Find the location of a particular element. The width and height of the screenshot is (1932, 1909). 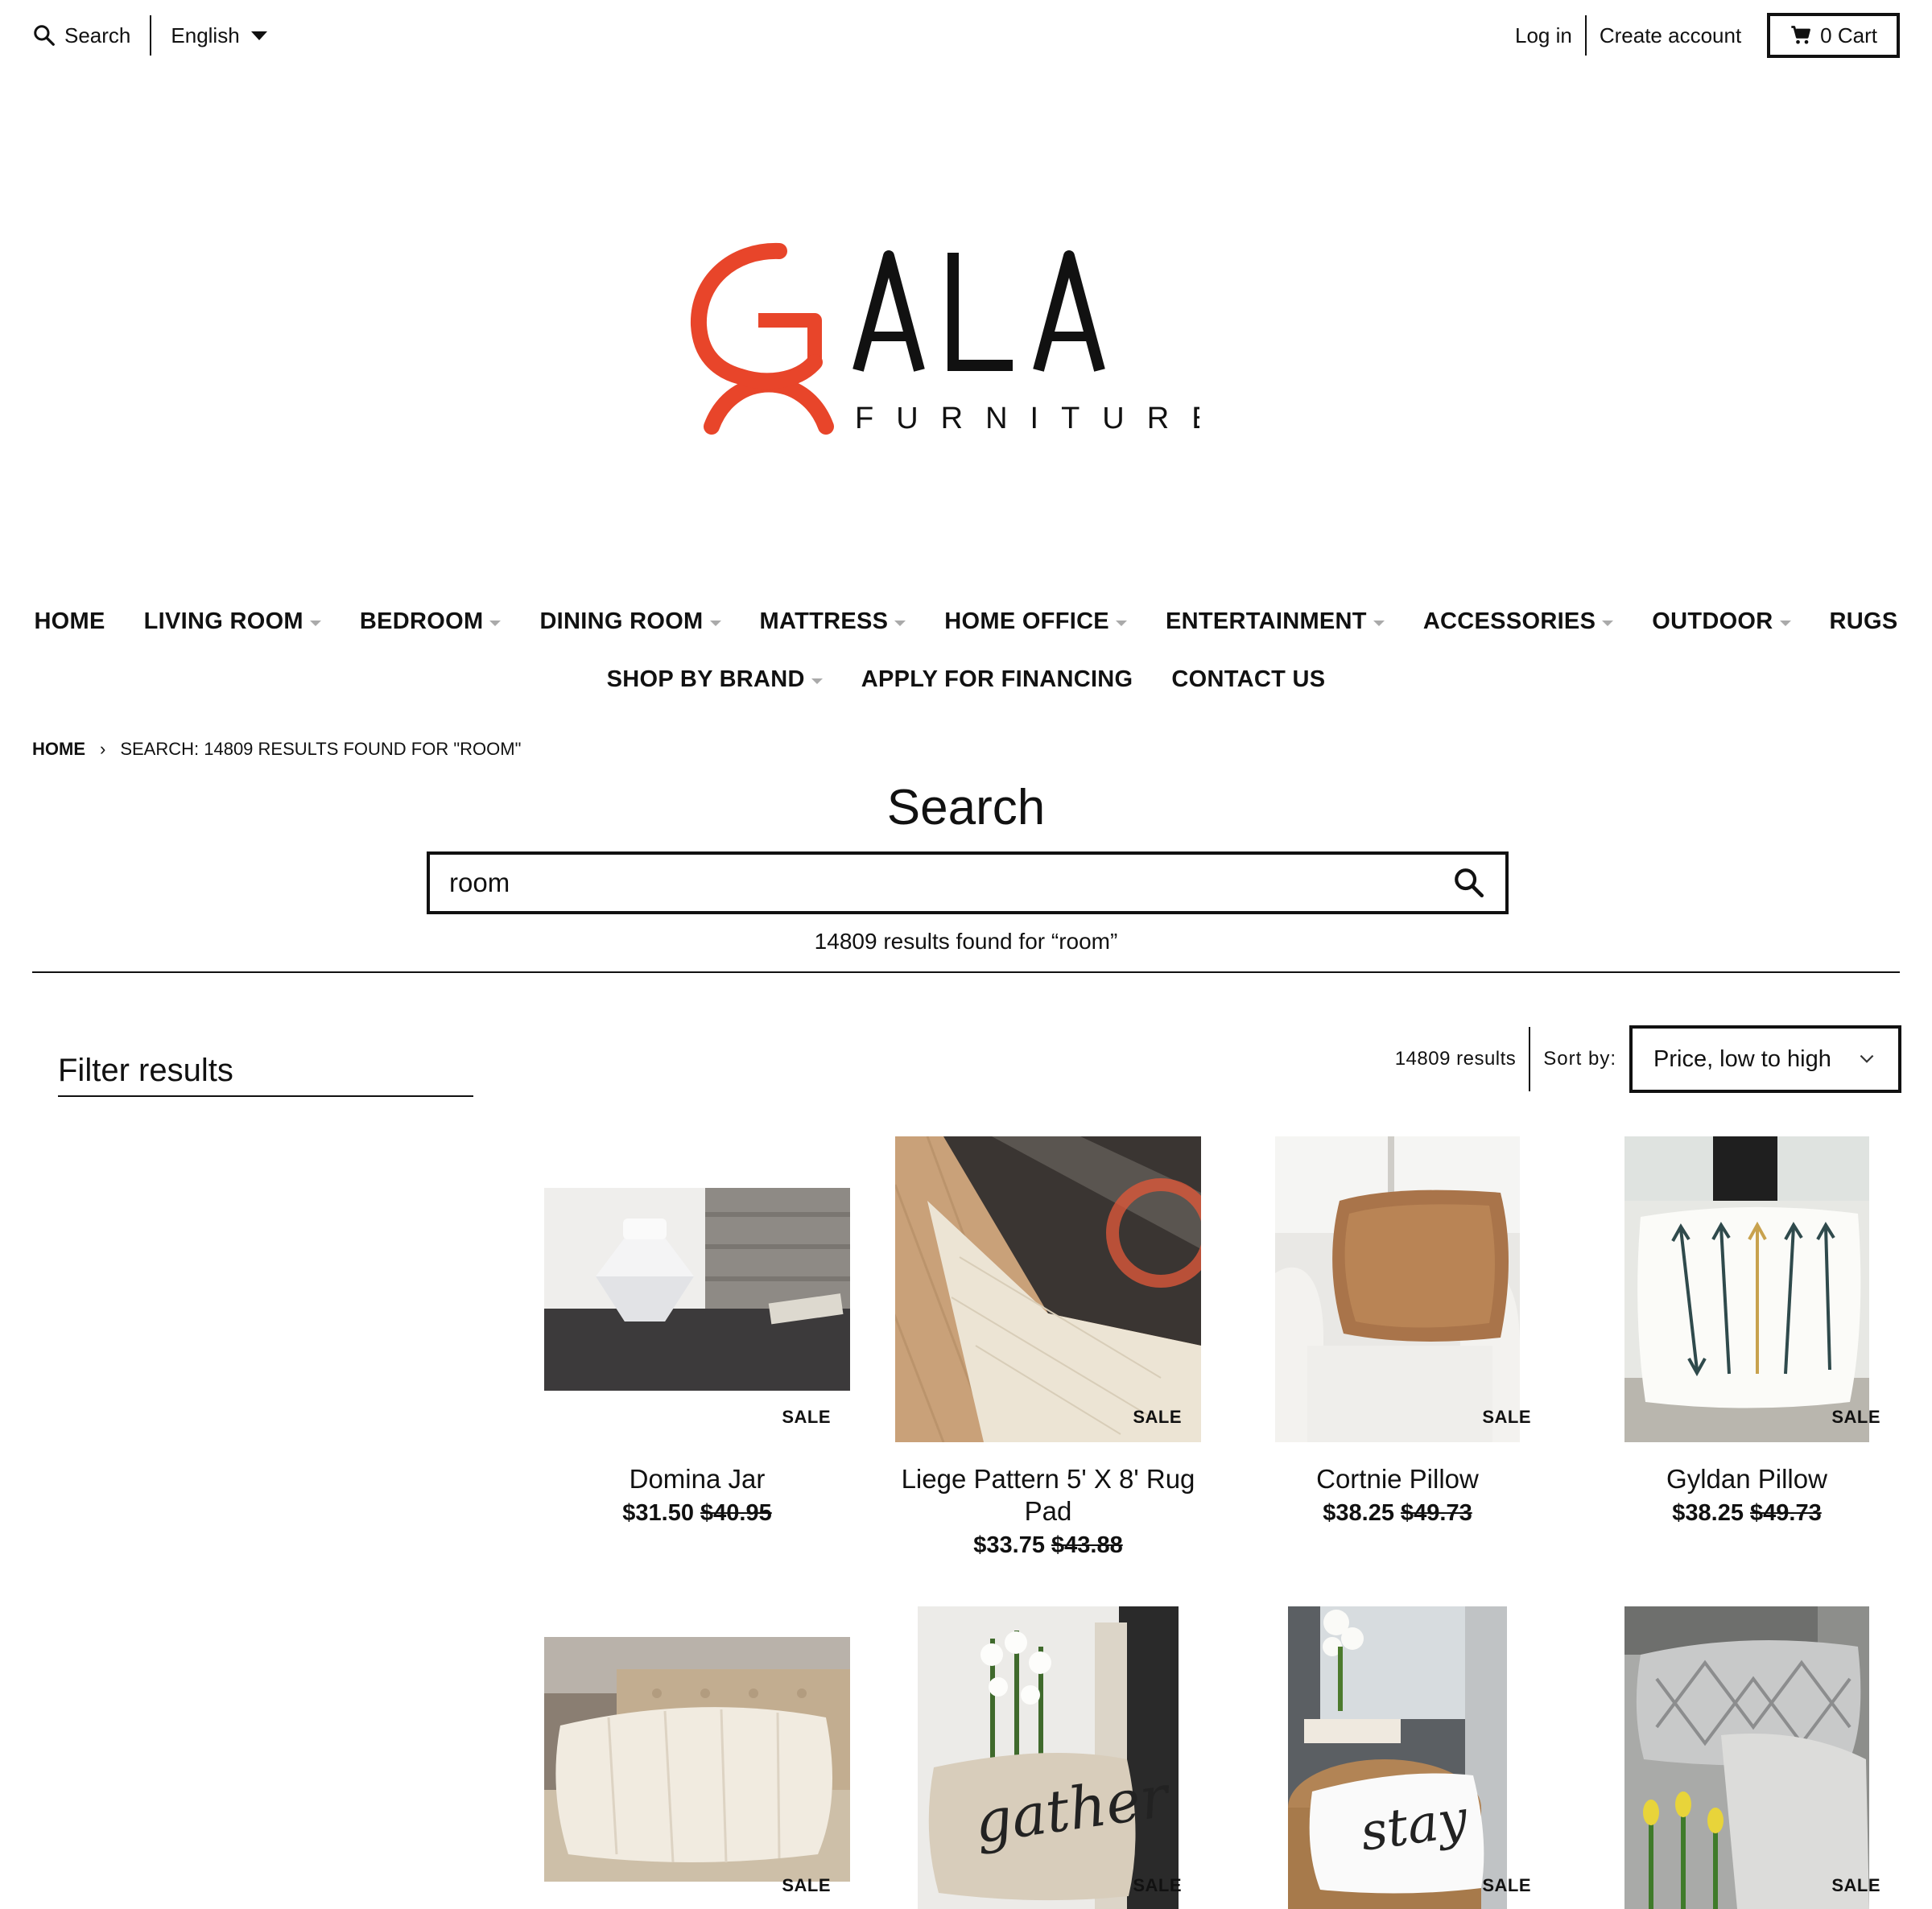

results-summary: 14809 results found for “room” is located at coordinates (966, 942).